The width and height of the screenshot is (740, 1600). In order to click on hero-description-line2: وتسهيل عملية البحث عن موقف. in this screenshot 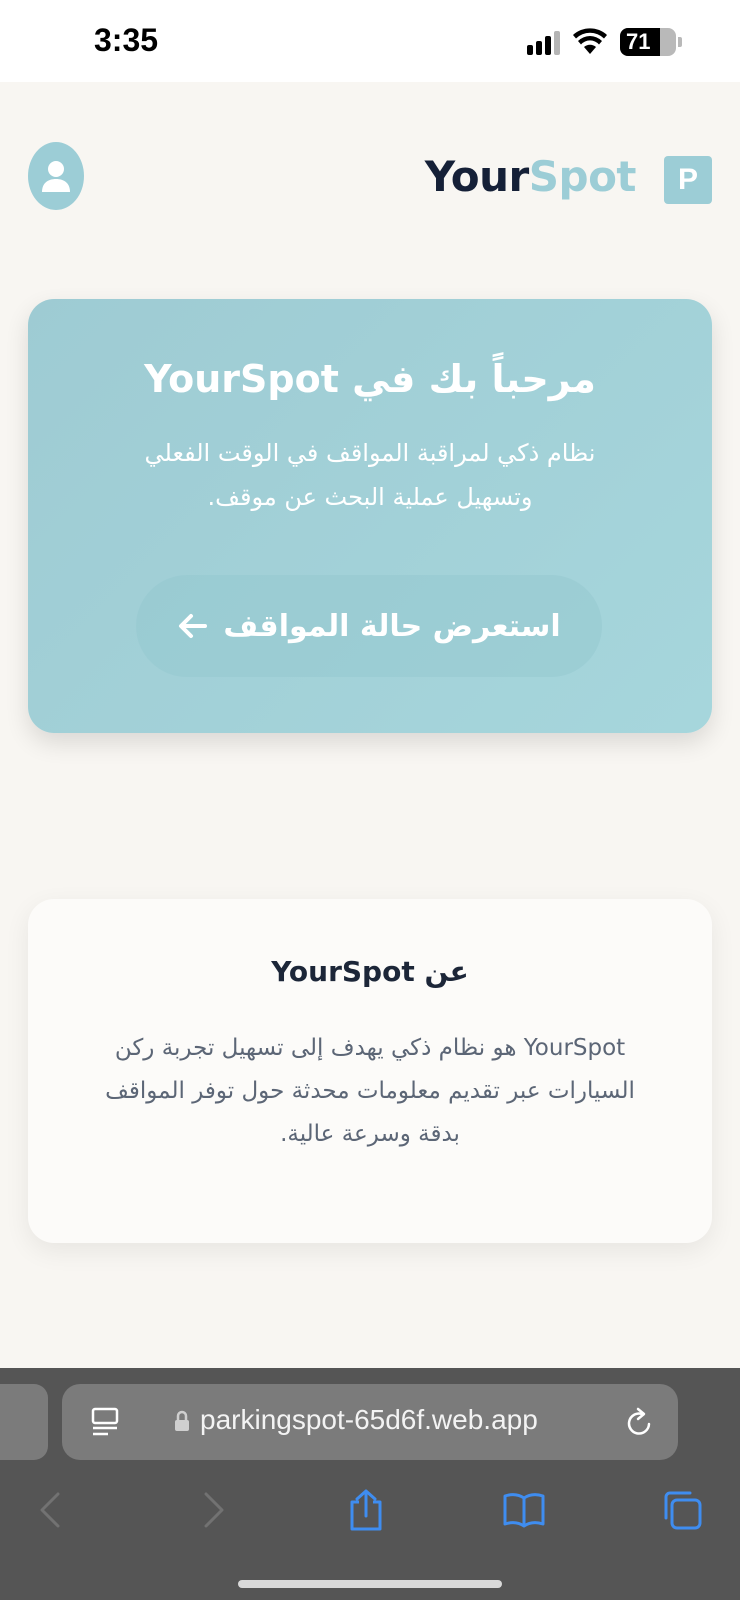, I will do `click(370, 497)`.